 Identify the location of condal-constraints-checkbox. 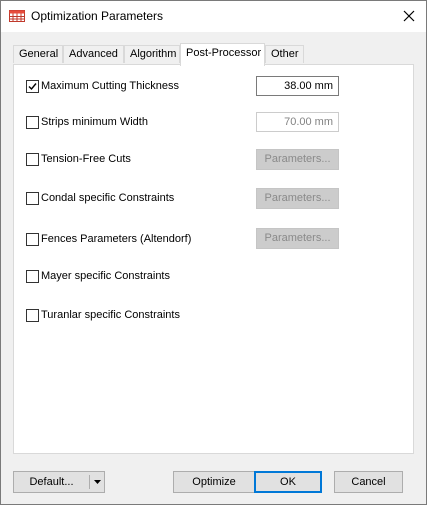
(32, 198).